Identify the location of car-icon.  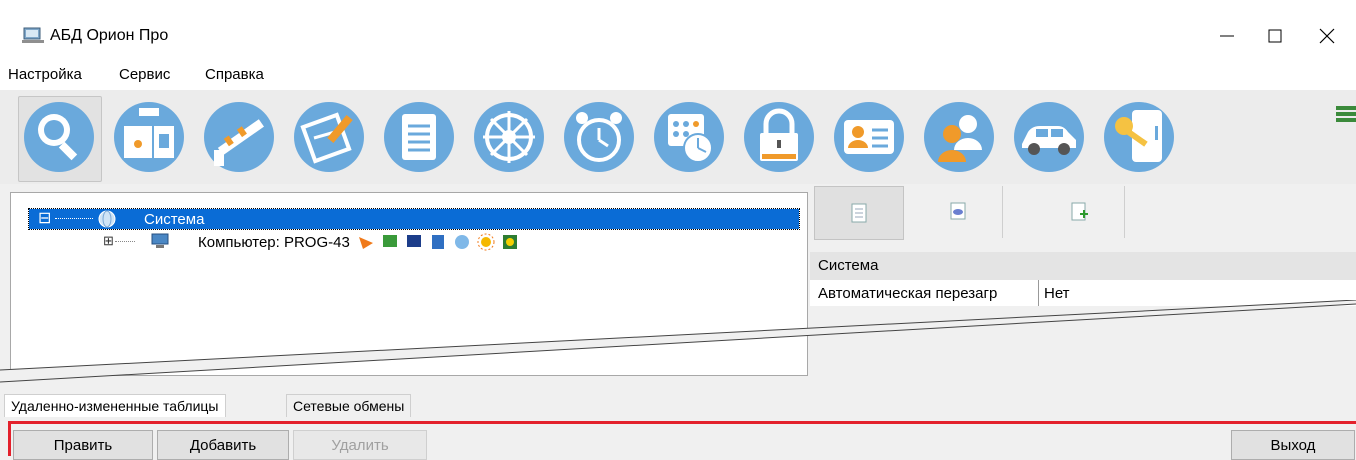
(1049, 137).